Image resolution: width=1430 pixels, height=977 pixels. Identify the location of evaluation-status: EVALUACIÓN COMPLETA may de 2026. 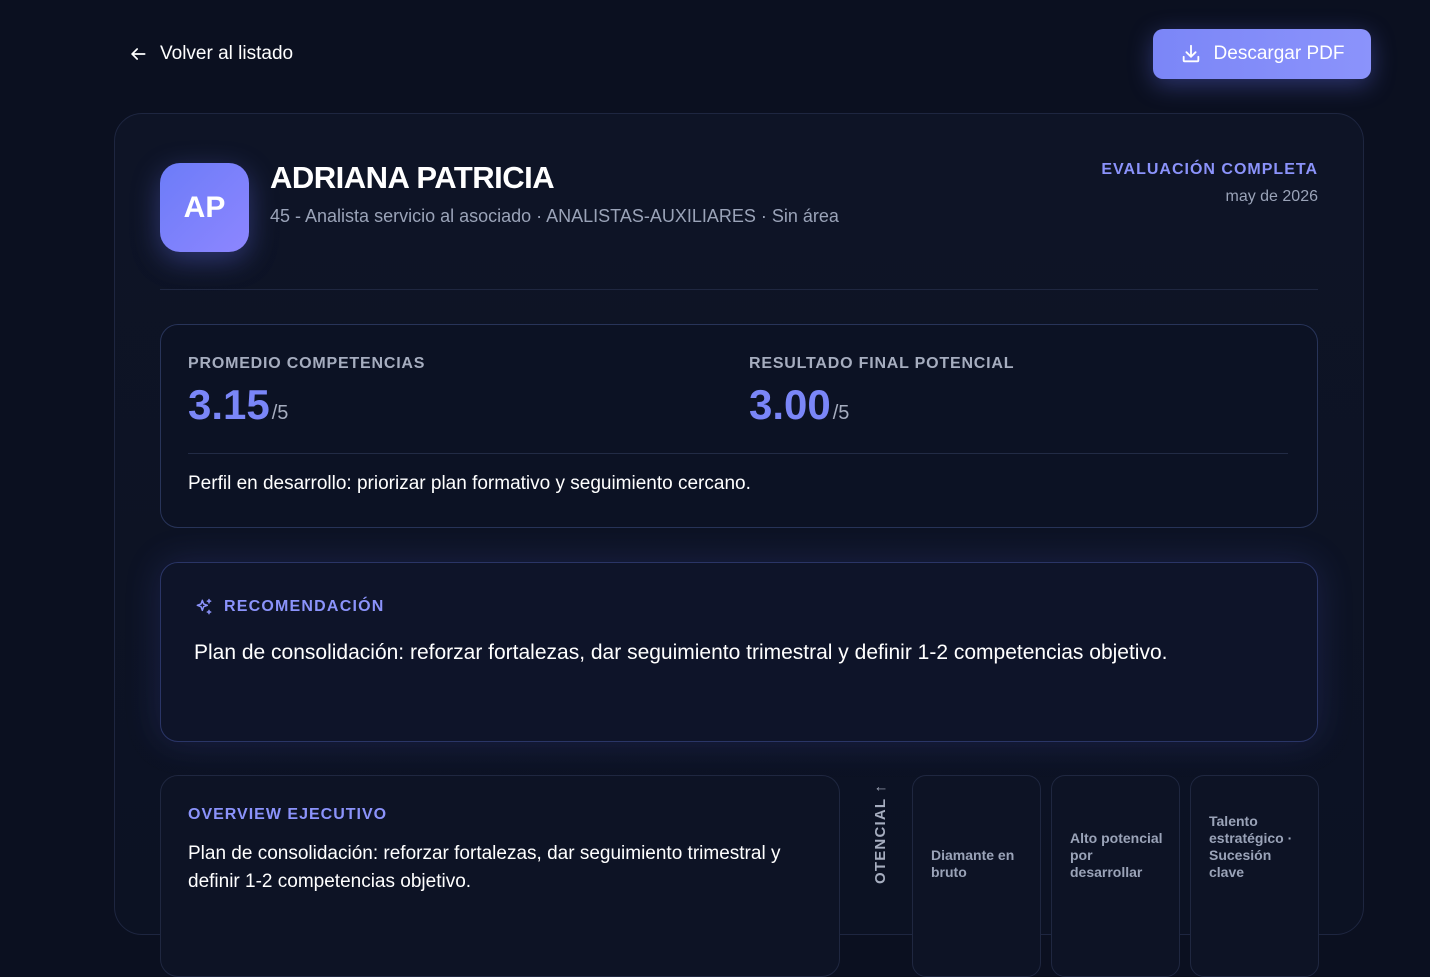
(1209, 183).